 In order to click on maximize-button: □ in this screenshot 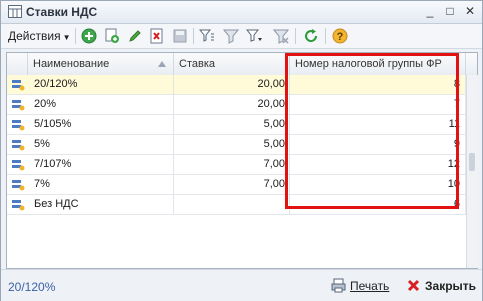, I will do `click(450, 11)`.